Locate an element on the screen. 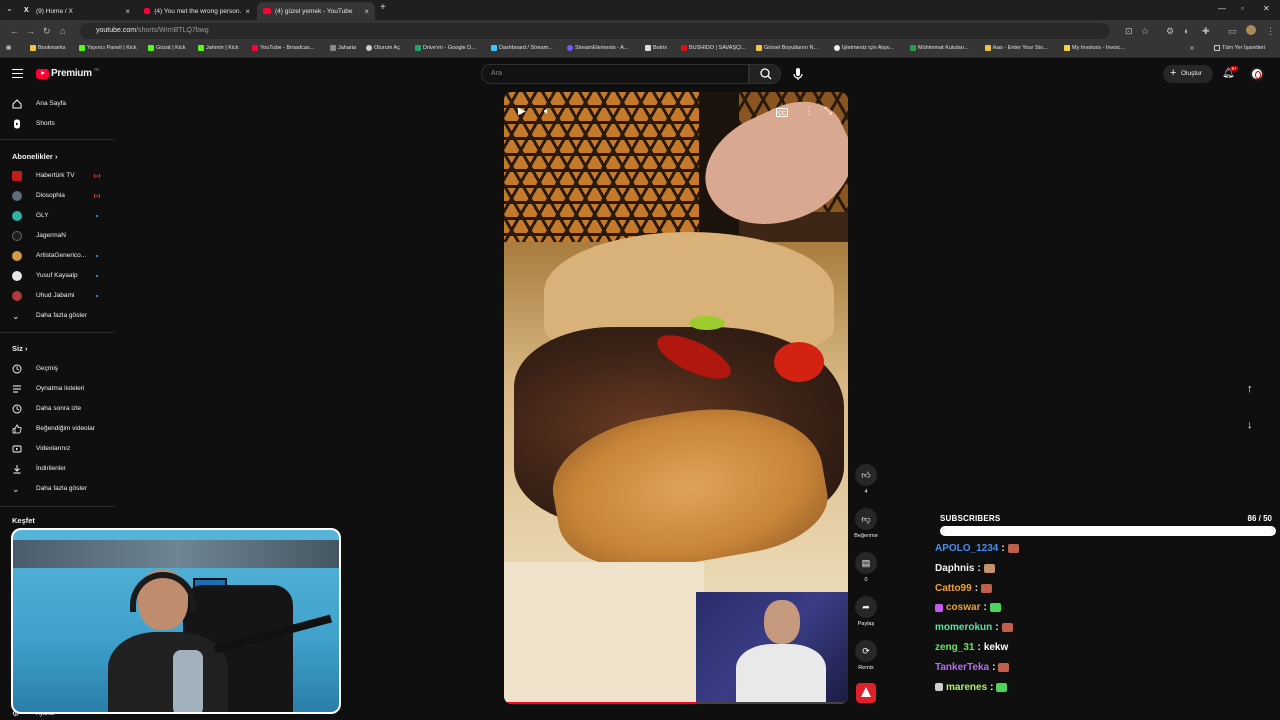 The height and width of the screenshot is (720, 1280). more-bookmarks-icon: » is located at coordinates (1192, 48).